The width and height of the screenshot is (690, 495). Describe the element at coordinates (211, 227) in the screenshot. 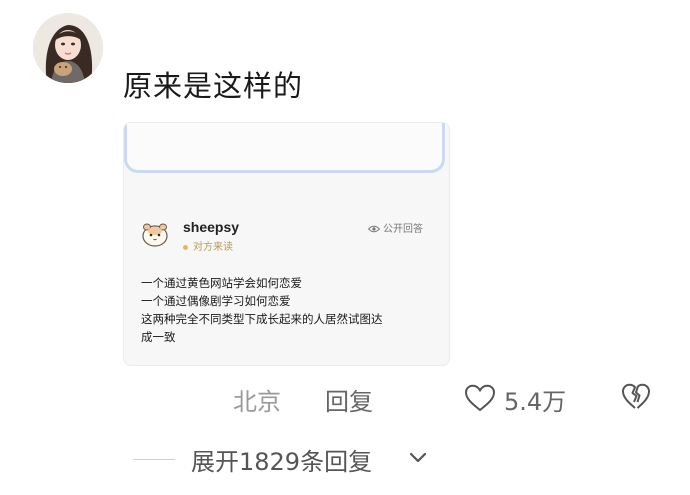

I see `card-username: sheepsy` at that location.